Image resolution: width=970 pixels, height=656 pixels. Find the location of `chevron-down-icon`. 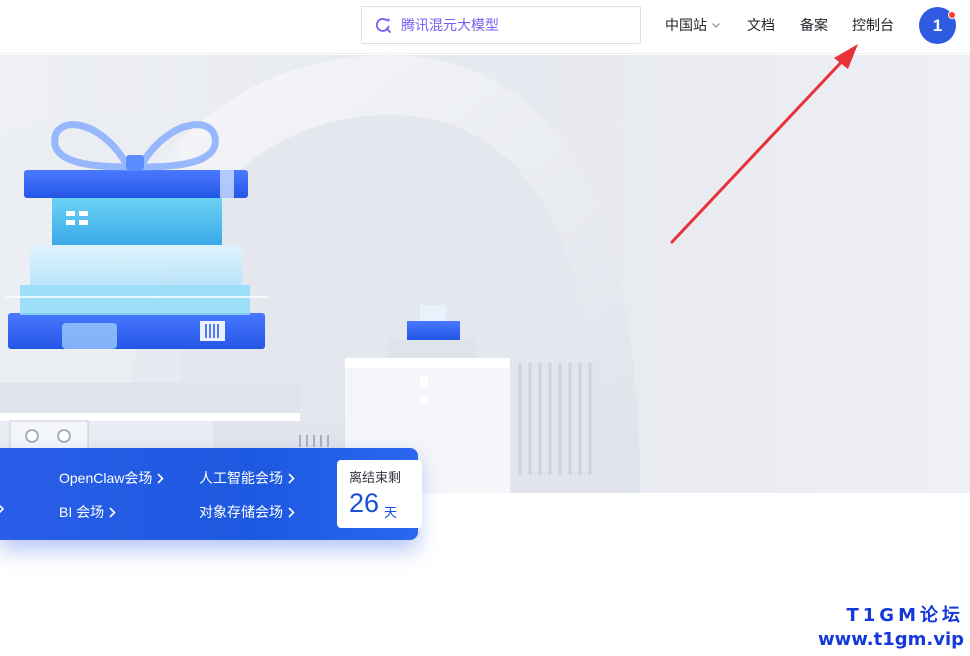

chevron-down-icon is located at coordinates (716, 25).